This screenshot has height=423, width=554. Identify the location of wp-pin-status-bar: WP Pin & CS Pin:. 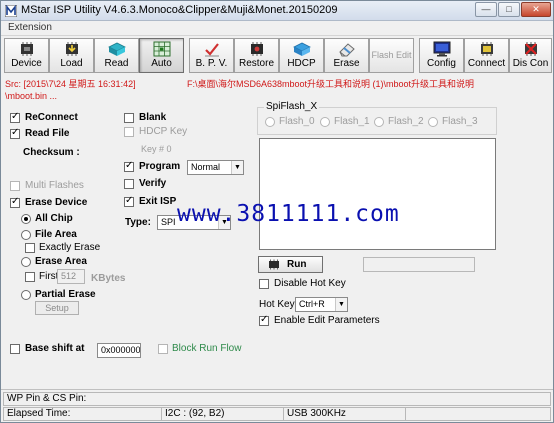
(277, 399).